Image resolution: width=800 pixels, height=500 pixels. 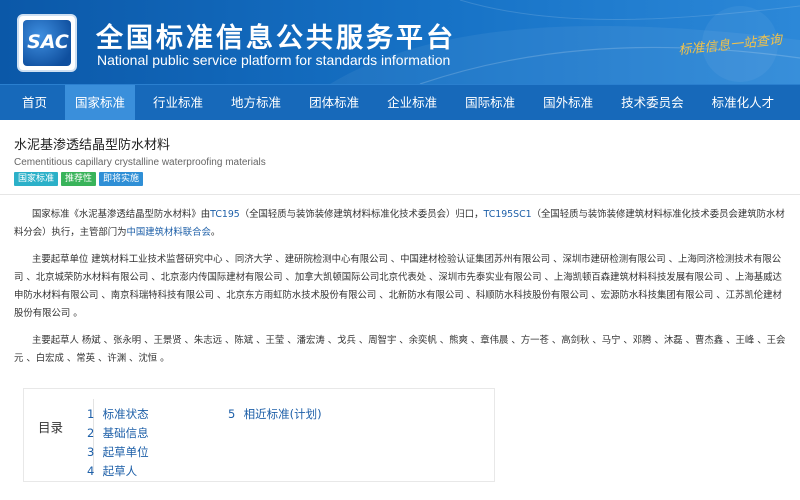 What do you see at coordinates (334, 102) in the screenshot?
I see `nav-item-group-standards: 团体标准` at bounding box center [334, 102].